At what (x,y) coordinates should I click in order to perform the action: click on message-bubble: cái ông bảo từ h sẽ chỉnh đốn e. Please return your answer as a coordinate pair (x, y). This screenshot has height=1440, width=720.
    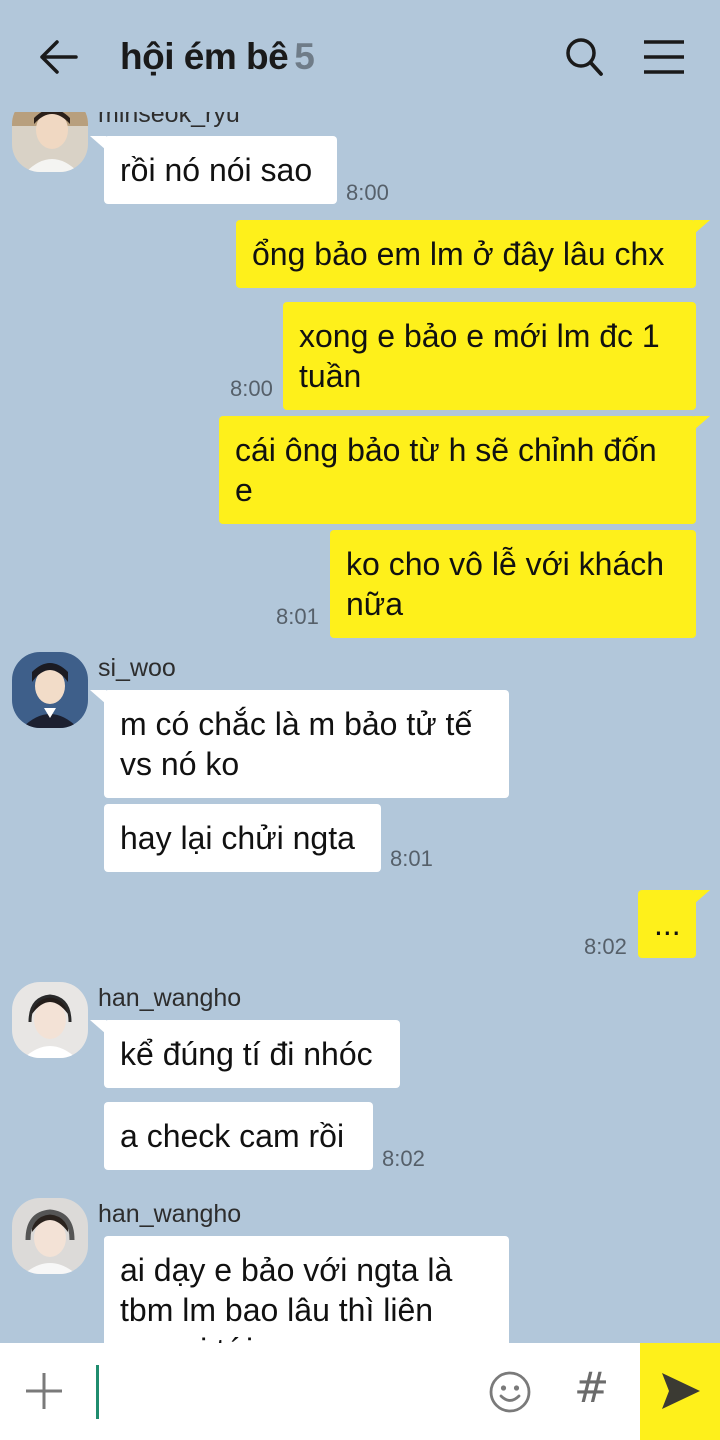
    Looking at the image, I should click on (464, 470).